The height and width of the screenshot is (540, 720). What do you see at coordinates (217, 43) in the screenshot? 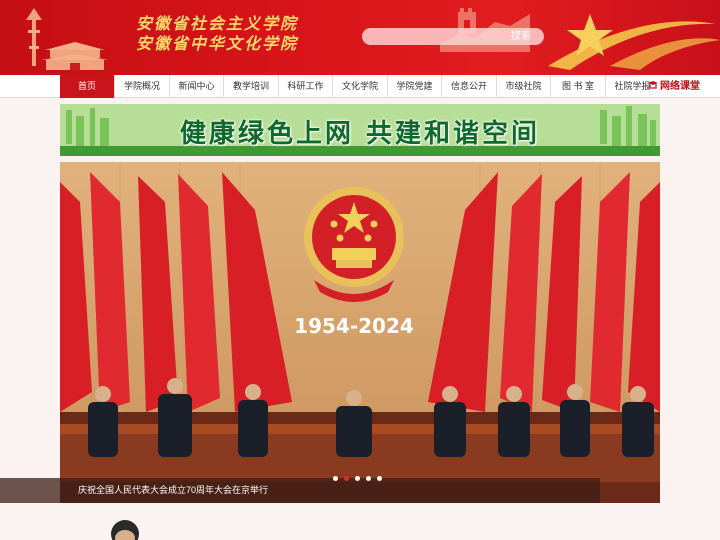
I see `site-title-line2: 安徽省中华文化学院` at bounding box center [217, 43].